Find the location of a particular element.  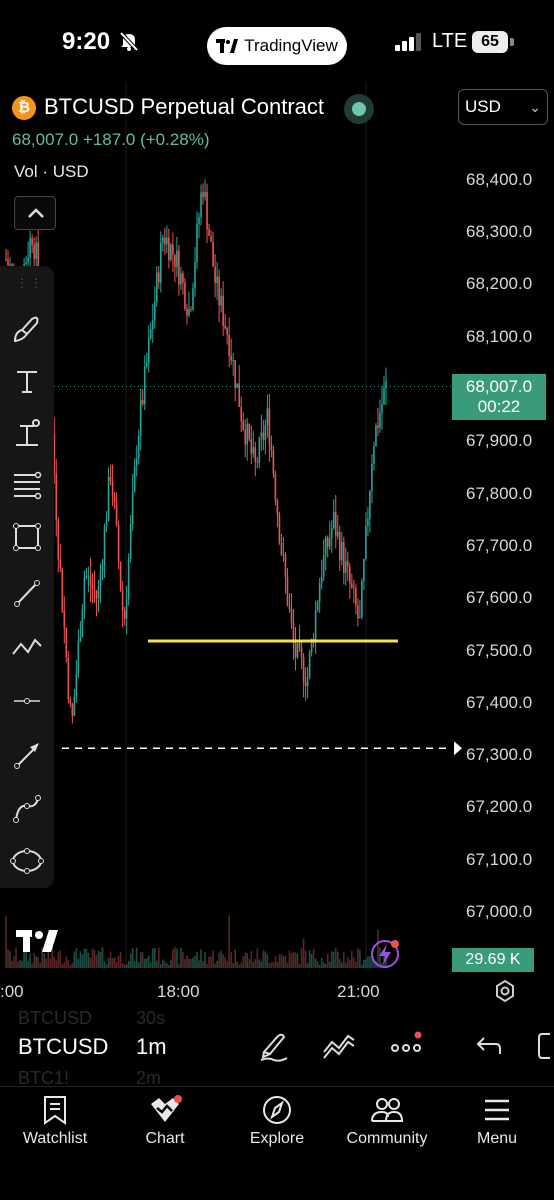

measure-tool is located at coordinates (27, 433).